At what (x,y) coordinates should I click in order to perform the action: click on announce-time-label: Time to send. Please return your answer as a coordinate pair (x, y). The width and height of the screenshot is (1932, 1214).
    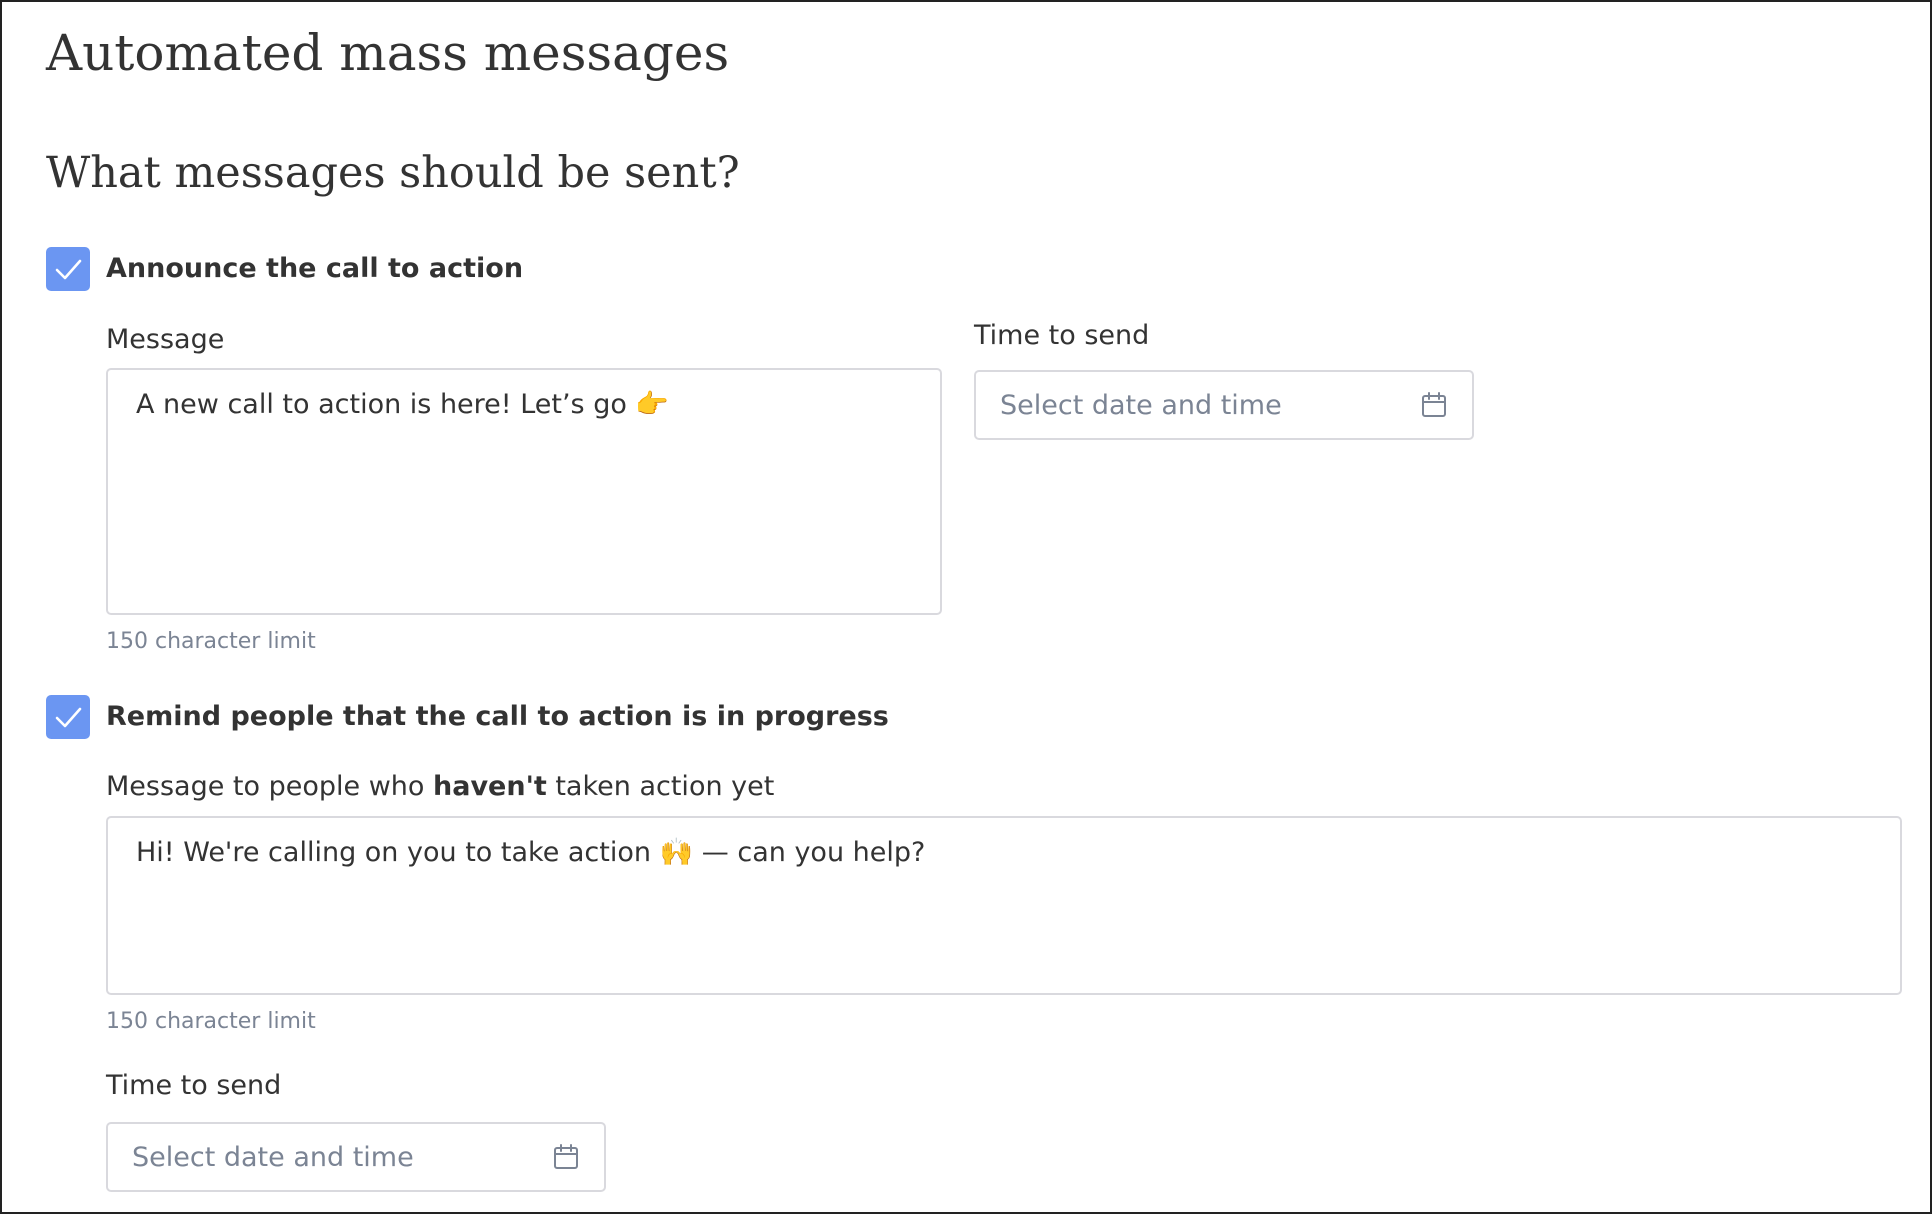
    Looking at the image, I should click on (1062, 335).